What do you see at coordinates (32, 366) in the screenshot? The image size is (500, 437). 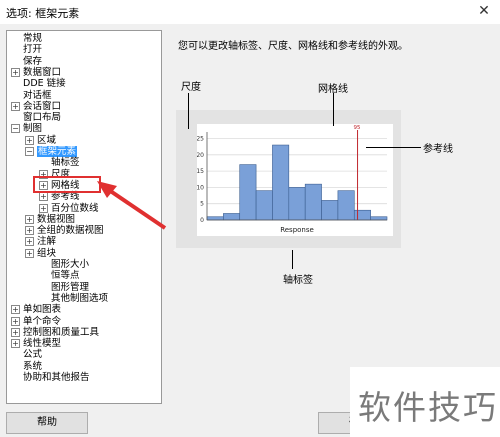 I see `tree-item: 系统` at bounding box center [32, 366].